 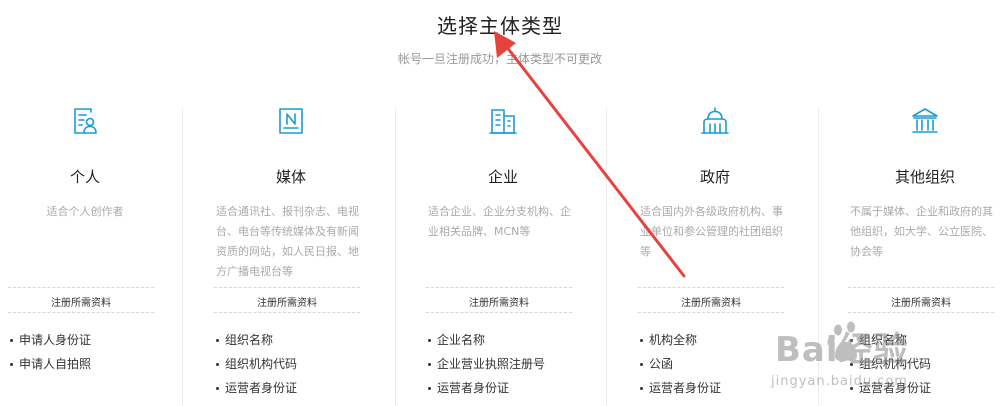 I want to click on requirement-item: 企业名称, so click(x=486, y=340).